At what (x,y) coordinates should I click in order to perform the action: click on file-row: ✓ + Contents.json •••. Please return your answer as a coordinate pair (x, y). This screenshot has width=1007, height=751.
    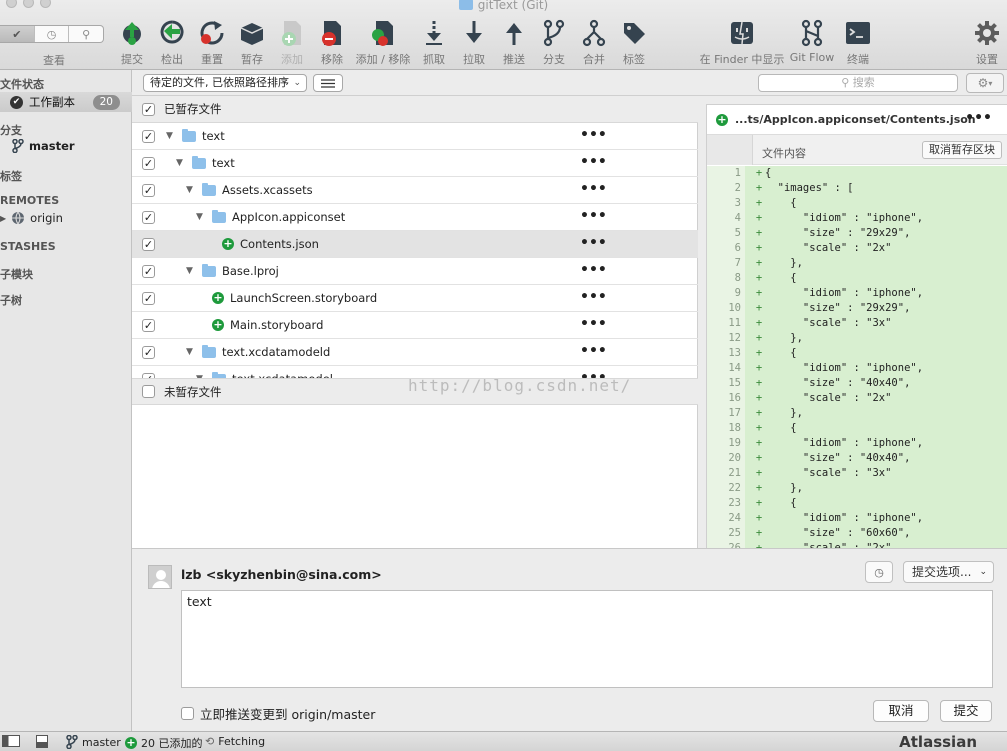
    Looking at the image, I should click on (415, 244).